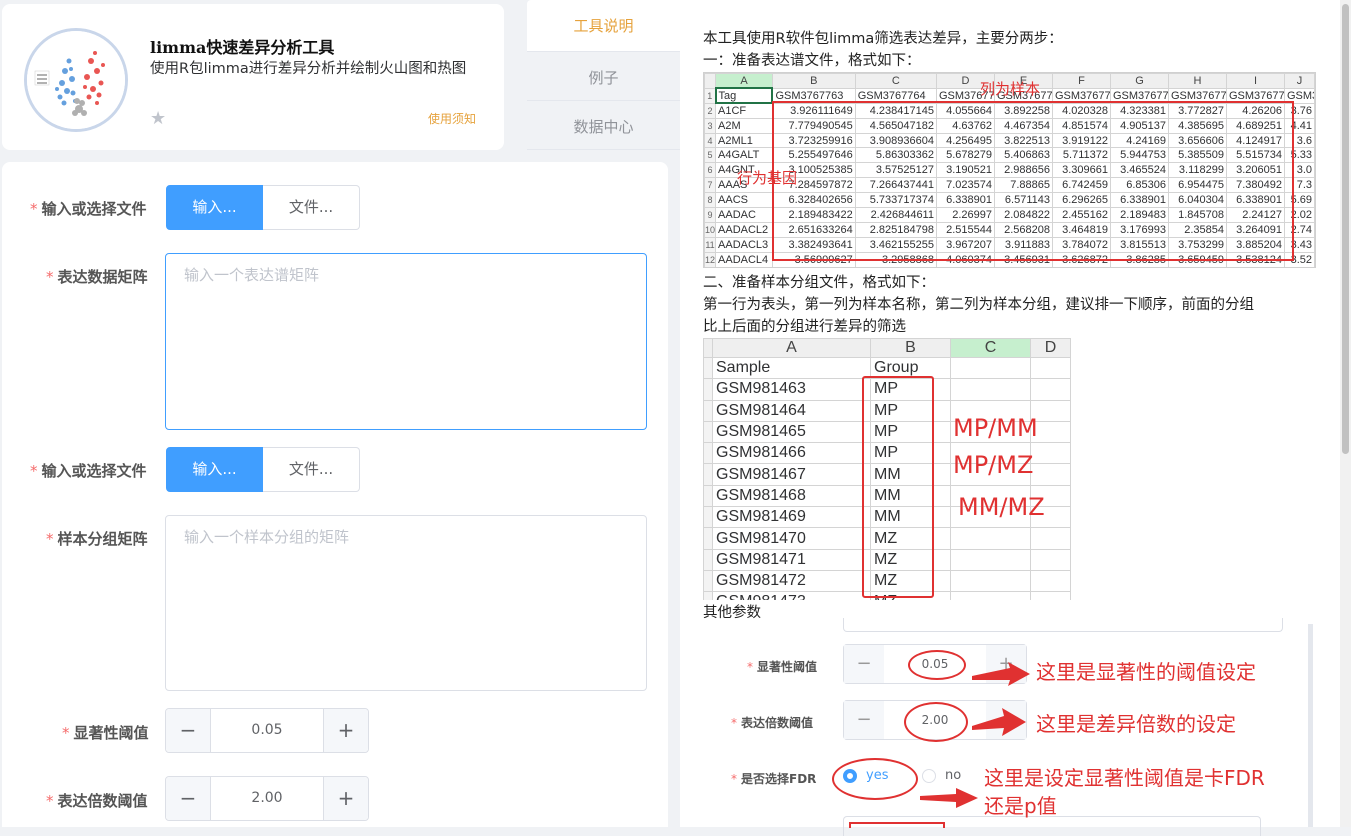 Image resolution: width=1351 pixels, height=836 pixels. Describe the element at coordinates (1345, 229) in the screenshot. I see `scrollbar-thumb` at that location.